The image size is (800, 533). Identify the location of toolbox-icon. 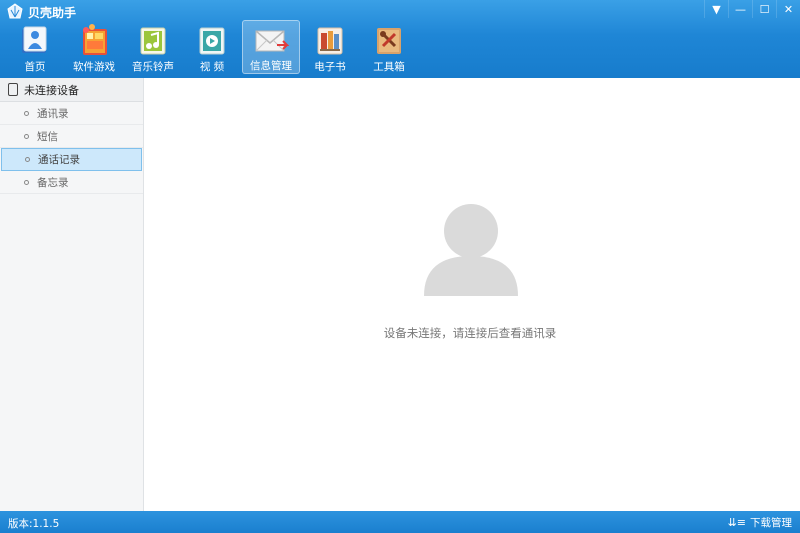
(389, 41).